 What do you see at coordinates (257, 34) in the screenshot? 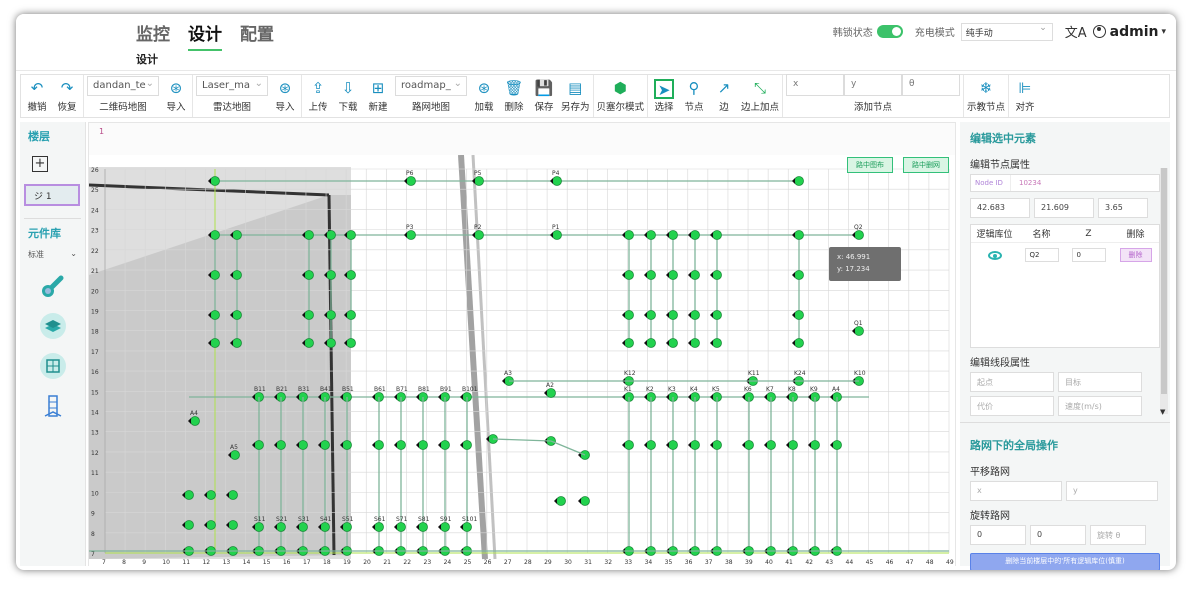
I see `tab-config: 配置` at bounding box center [257, 34].